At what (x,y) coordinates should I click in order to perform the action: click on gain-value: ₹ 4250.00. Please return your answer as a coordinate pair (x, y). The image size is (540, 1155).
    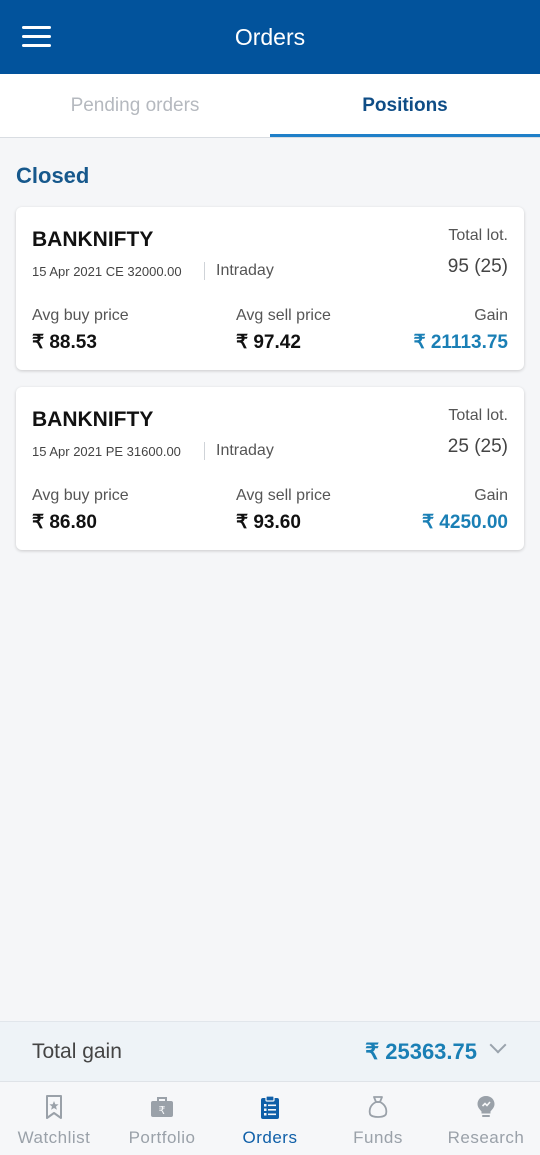
    Looking at the image, I should click on (464, 522).